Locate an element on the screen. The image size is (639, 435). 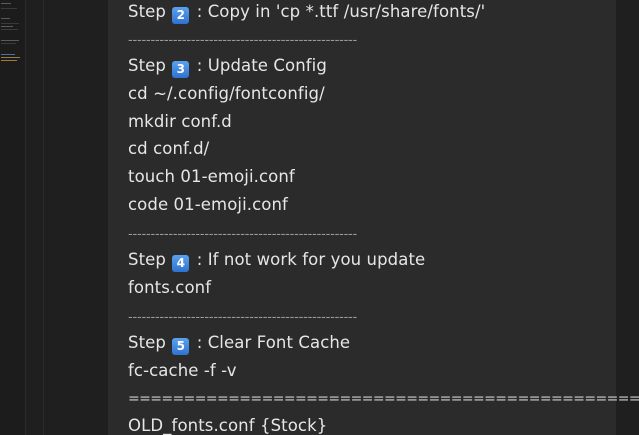
step-4-line: Step 4 : If not work for you update is located at coordinates (276, 260).